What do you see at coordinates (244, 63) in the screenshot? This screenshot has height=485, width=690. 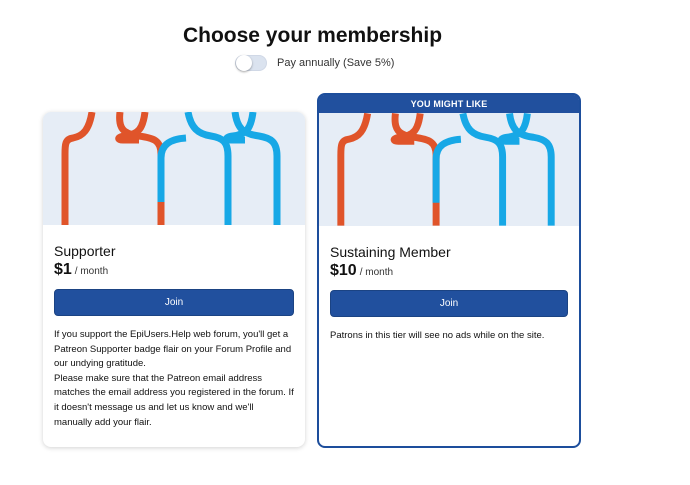 I see `toggle-knob` at bounding box center [244, 63].